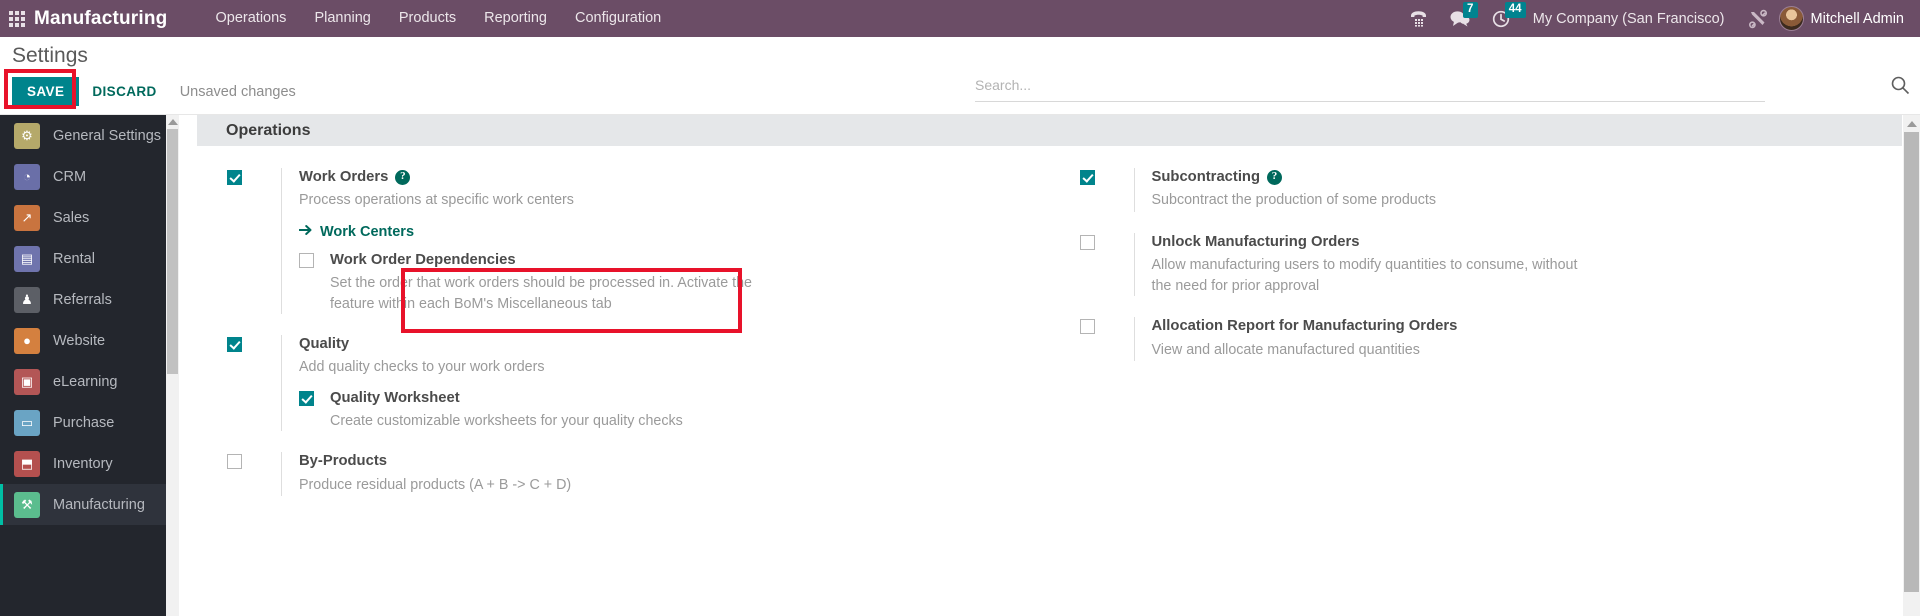  I want to click on sidebar-scrollbar, so click(172, 365).